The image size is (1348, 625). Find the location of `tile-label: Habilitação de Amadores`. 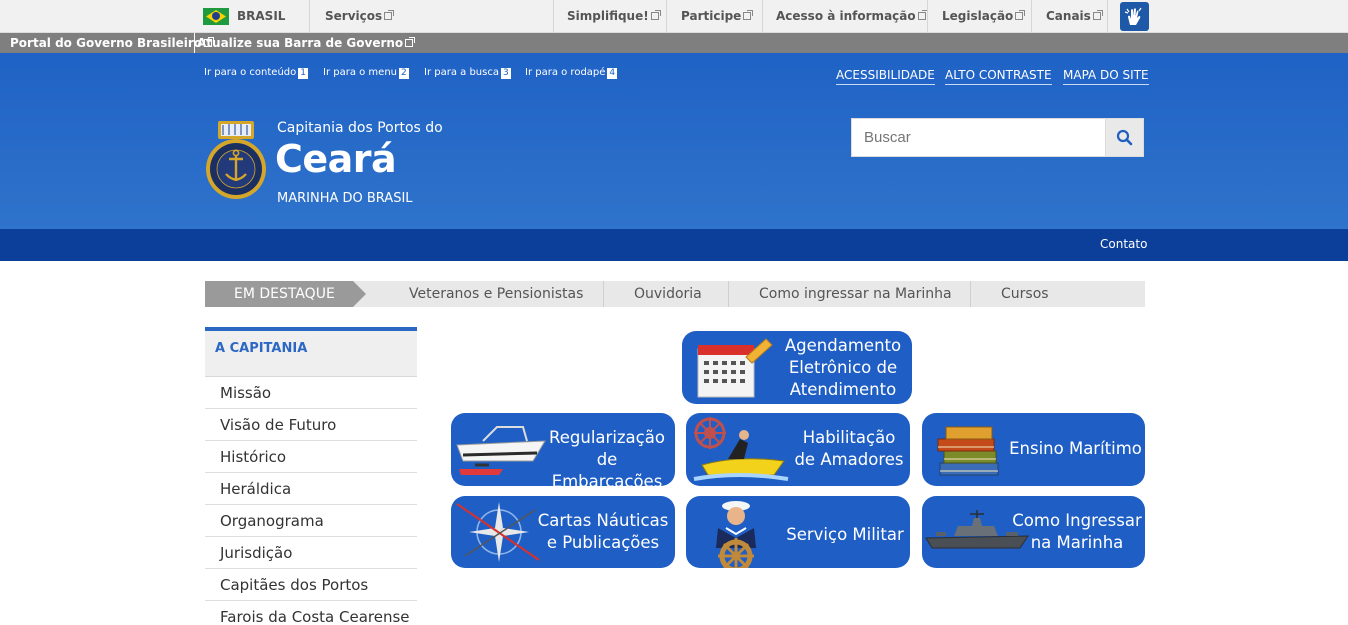

tile-label: Habilitação de Amadores is located at coordinates (849, 448).